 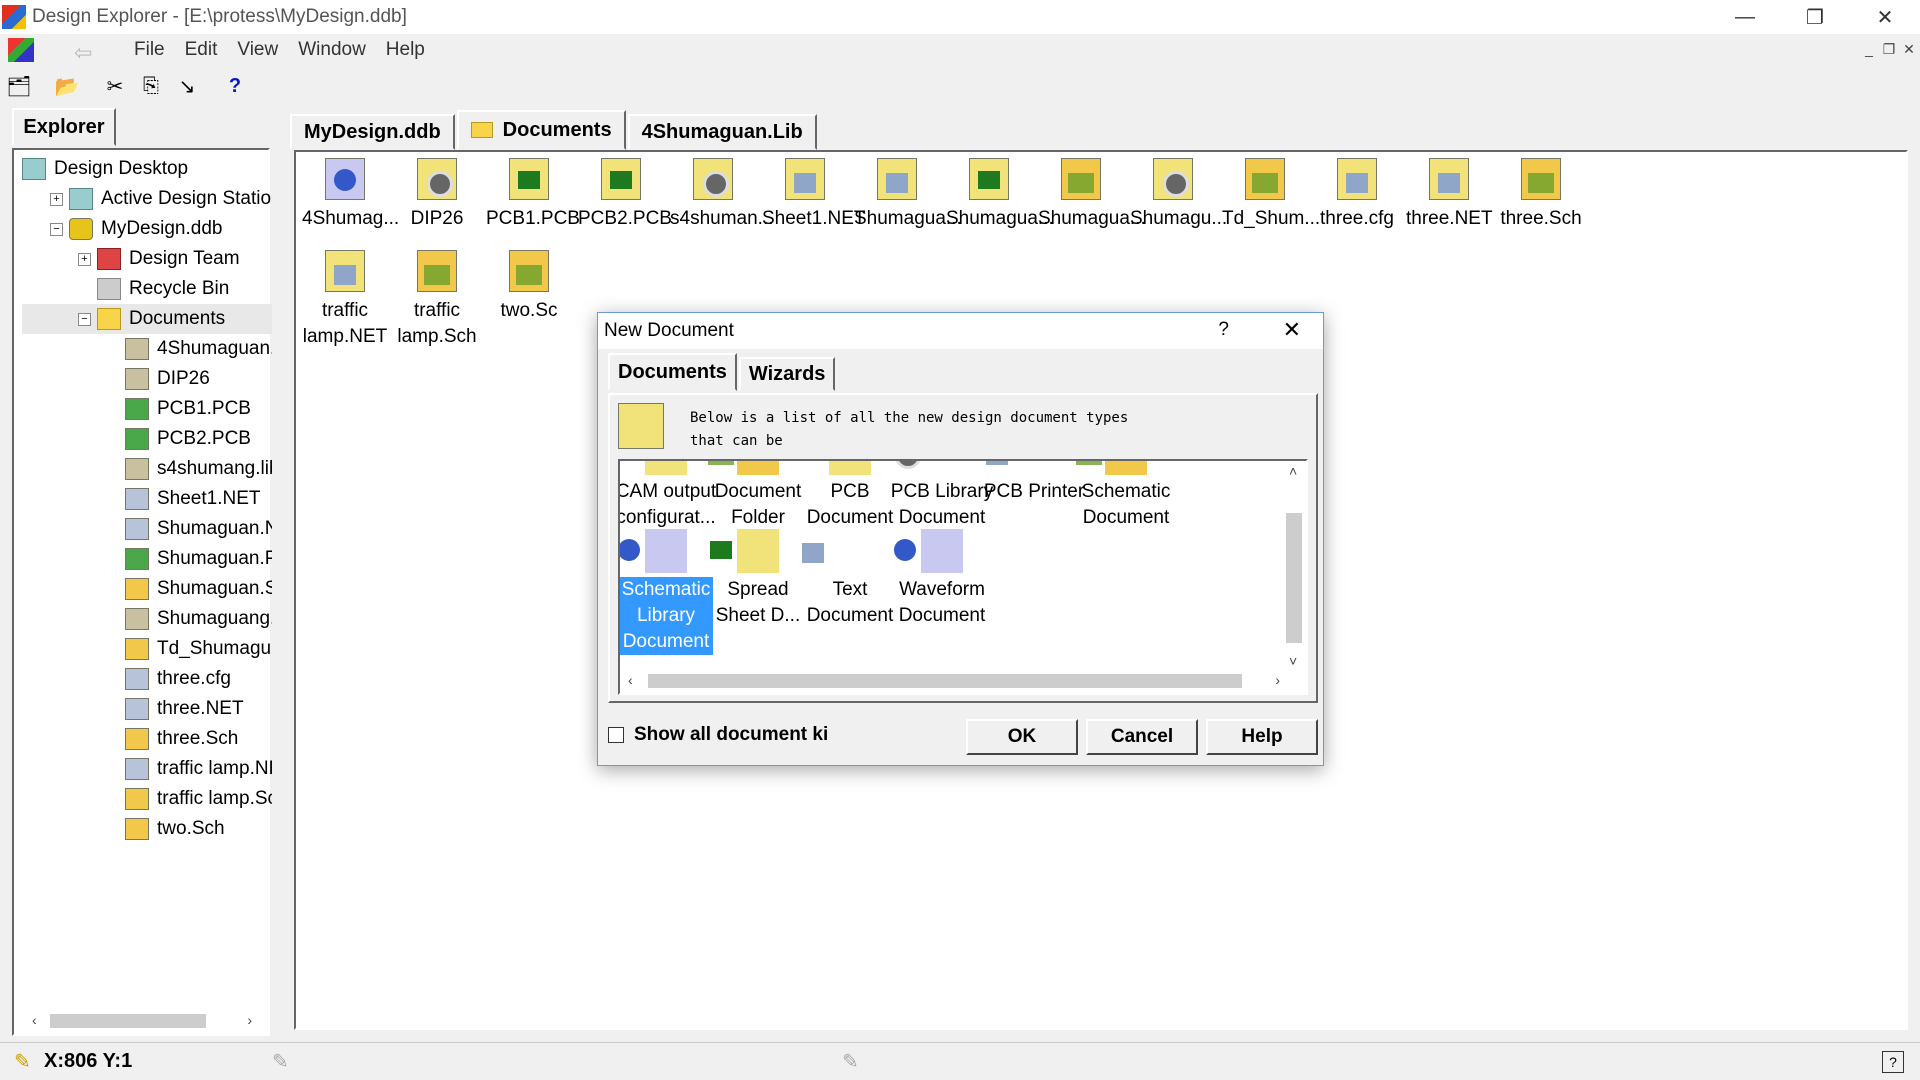 What do you see at coordinates (372, 132) in the screenshot?
I see `tab-mydesign: MyDesign.ddb` at bounding box center [372, 132].